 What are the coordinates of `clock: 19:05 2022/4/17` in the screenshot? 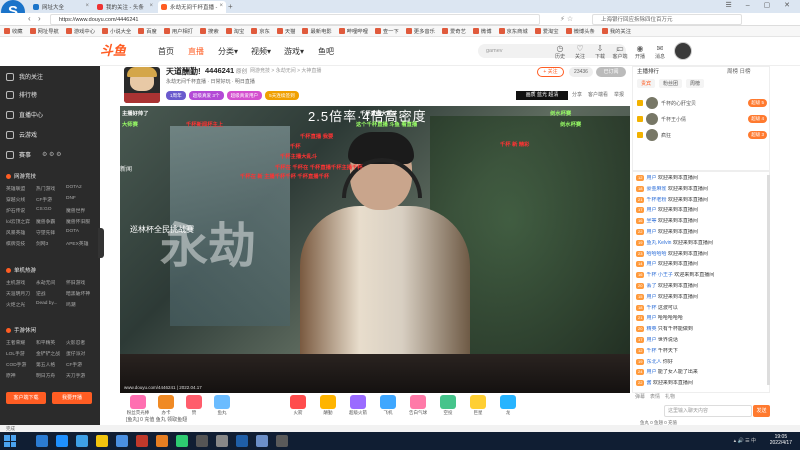 It's located at (781, 440).